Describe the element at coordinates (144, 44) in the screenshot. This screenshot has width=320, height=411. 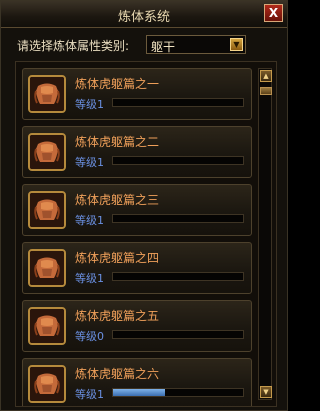
I see `category-filter-row: 请选择炼体属性类别: 躯干 ▼` at that location.